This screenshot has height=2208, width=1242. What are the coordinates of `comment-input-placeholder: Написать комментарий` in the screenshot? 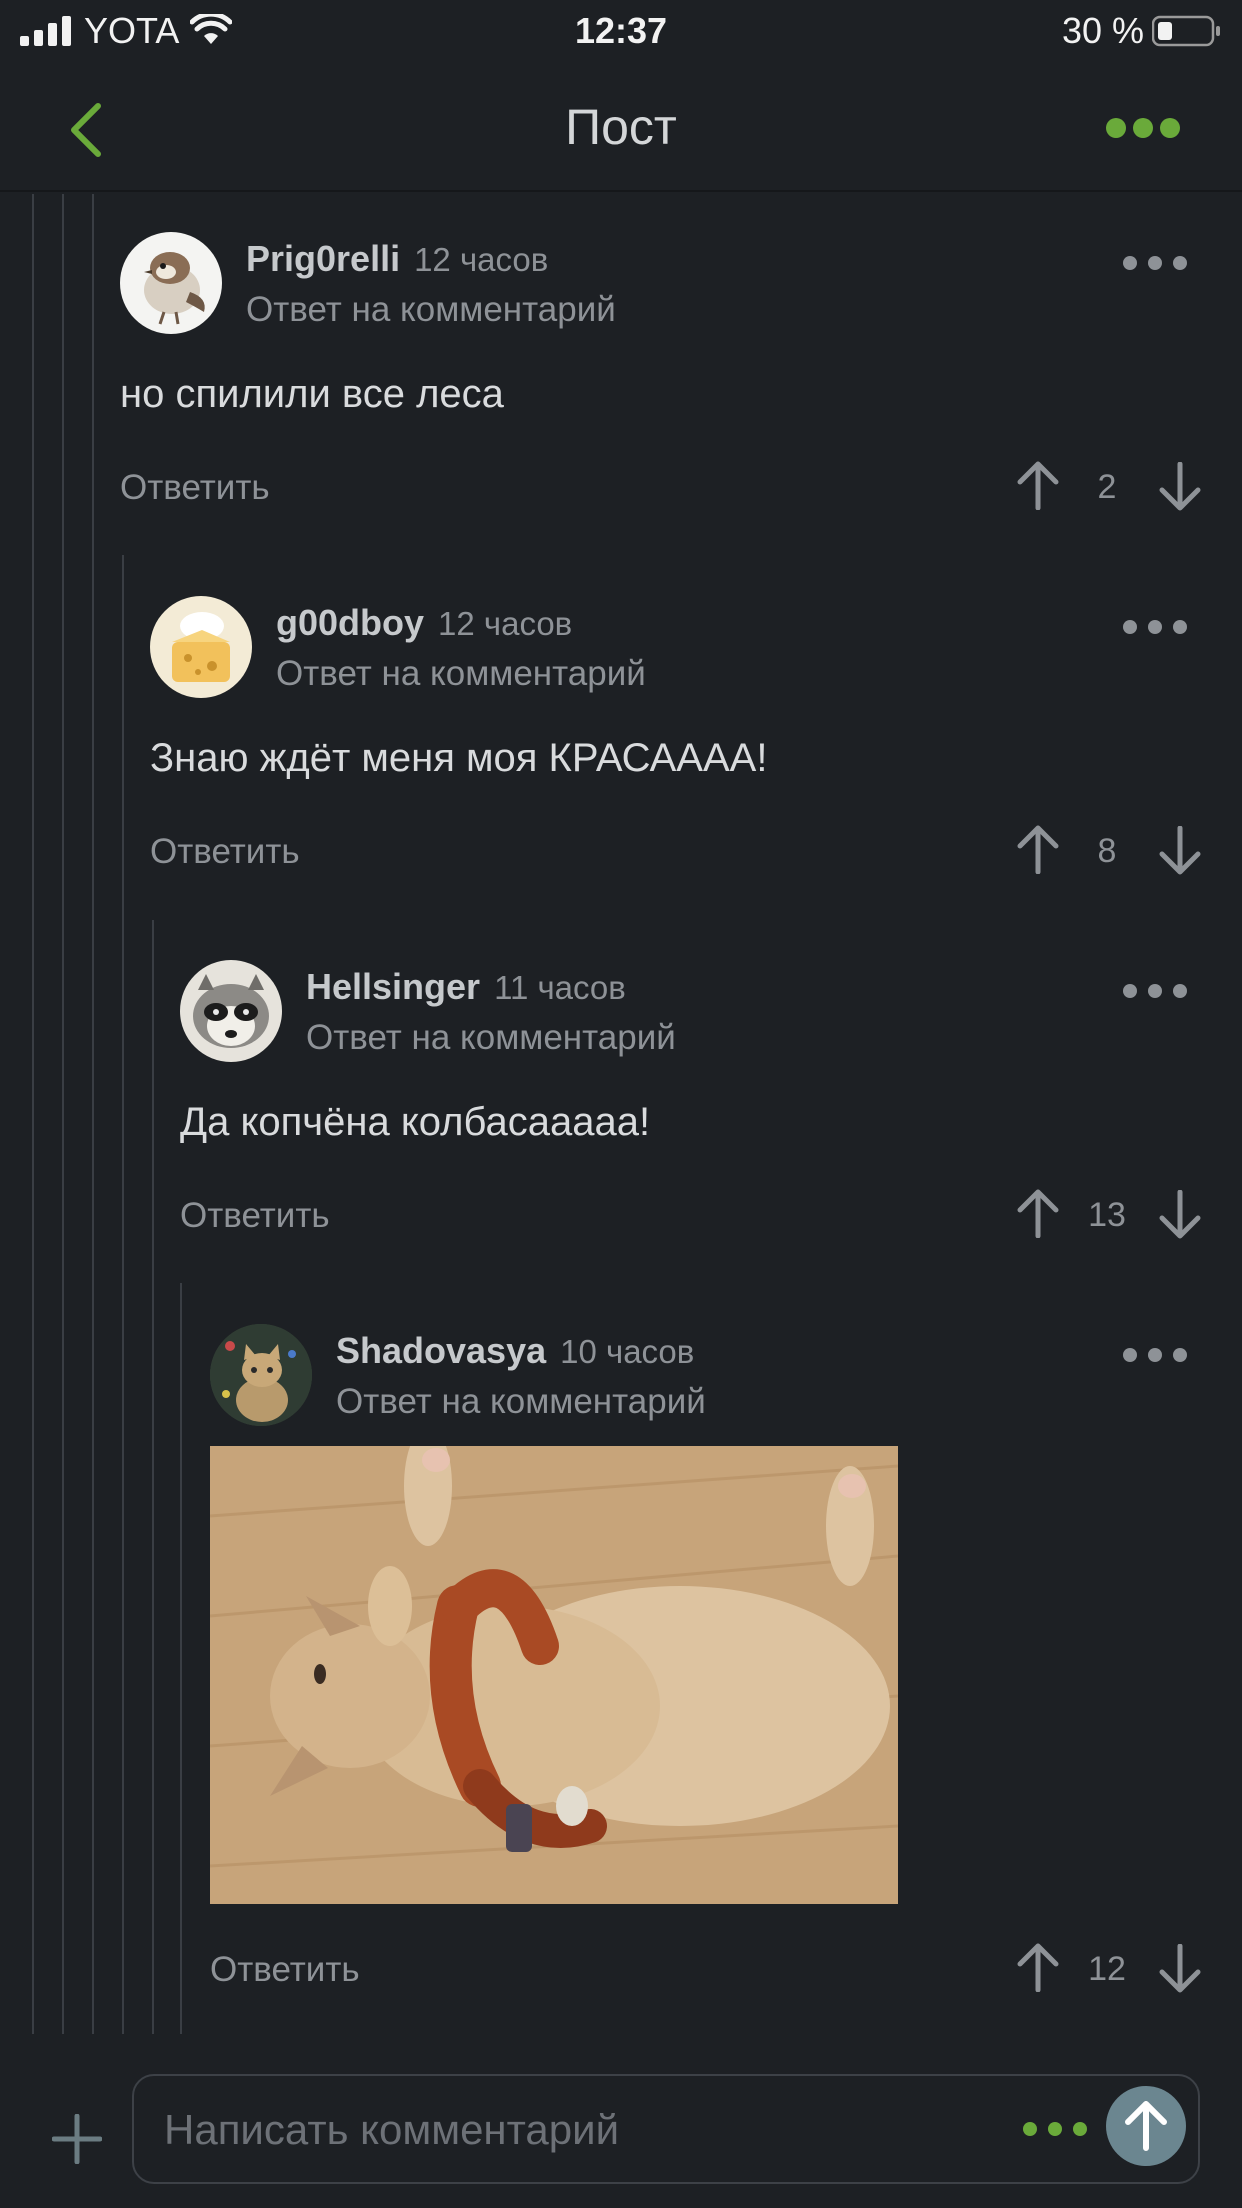 It's located at (392, 2129).